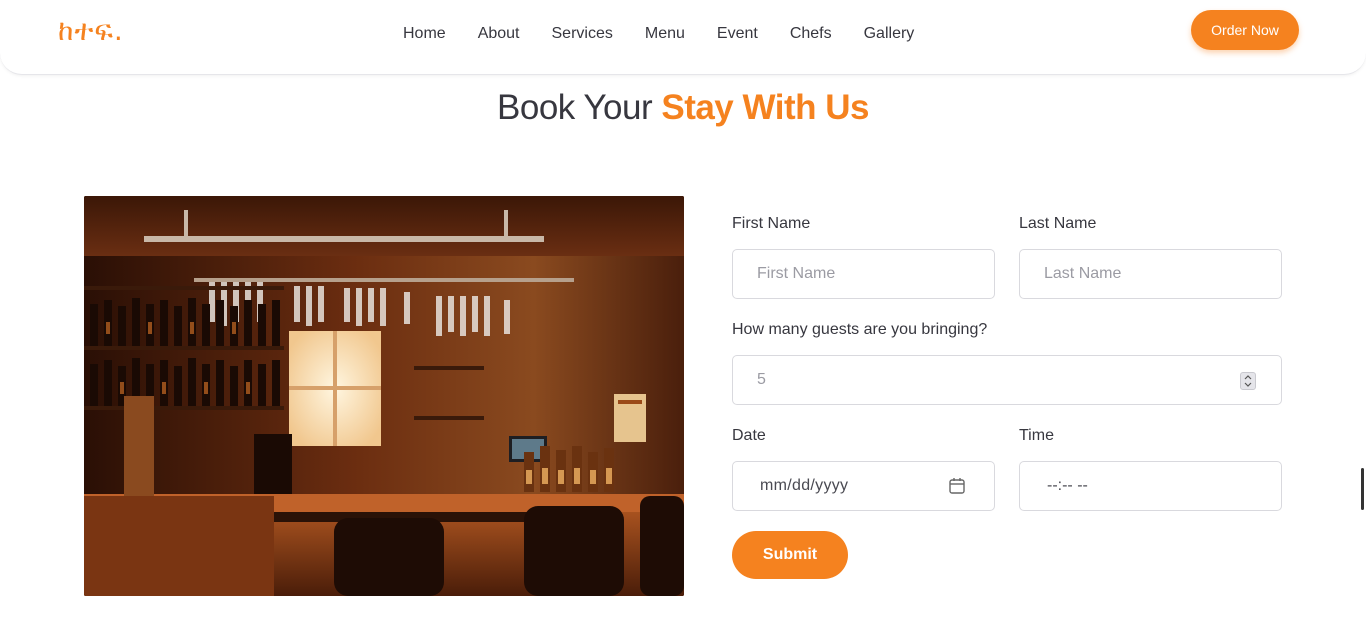 The height and width of the screenshot is (643, 1366). Describe the element at coordinates (811, 34) in the screenshot. I see `nav-item-chefs: Chefs` at that location.